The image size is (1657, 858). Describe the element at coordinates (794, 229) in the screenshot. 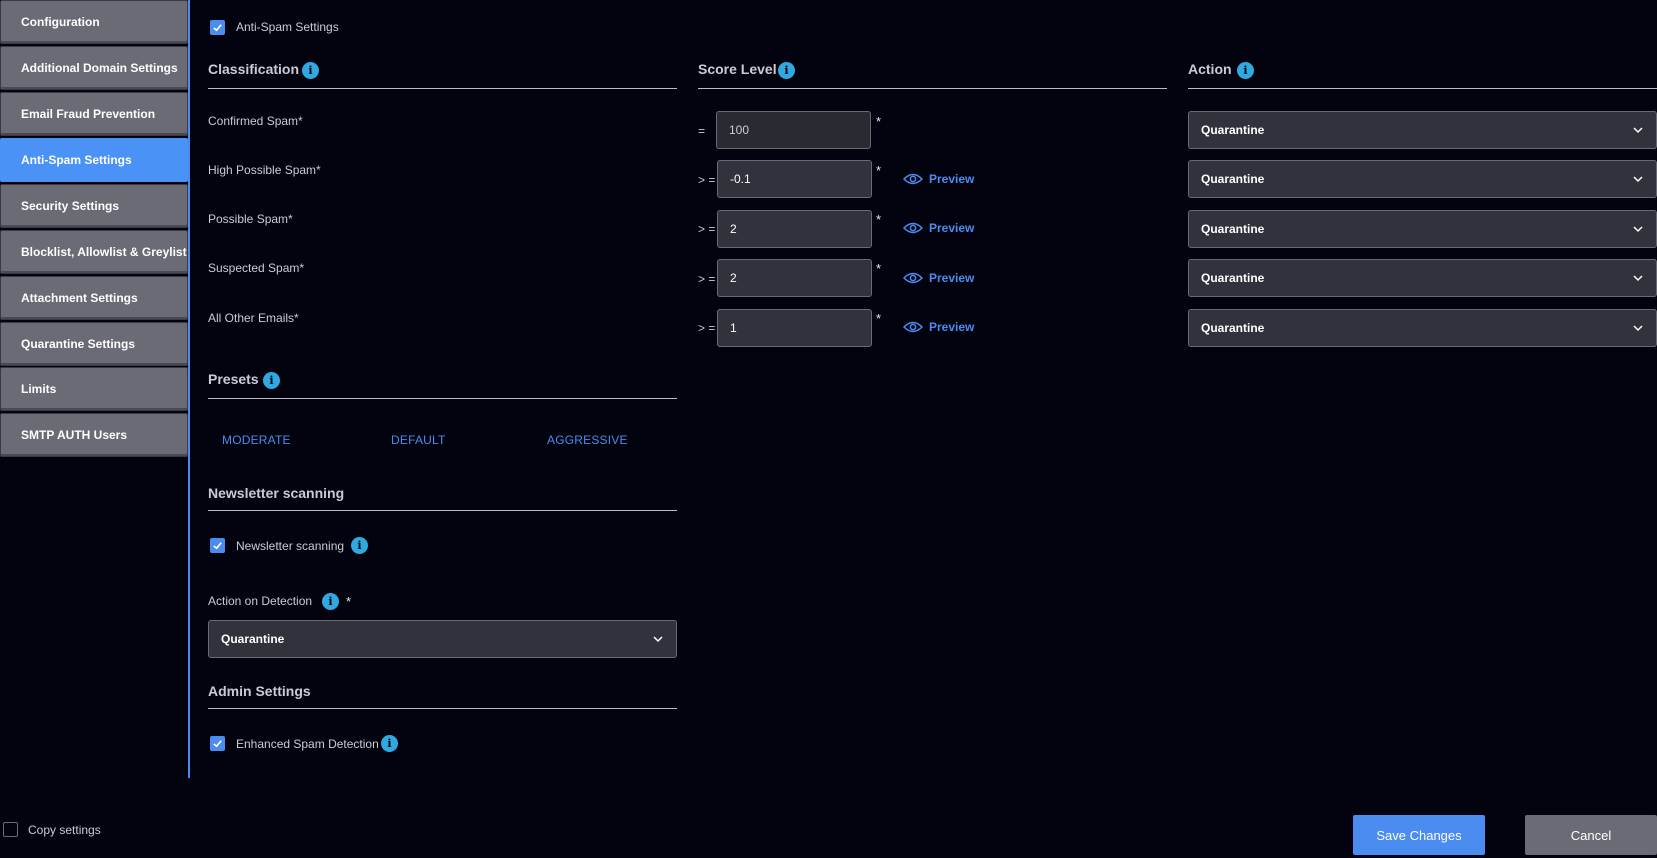

I see `possible-spam-score-input: 2` at that location.